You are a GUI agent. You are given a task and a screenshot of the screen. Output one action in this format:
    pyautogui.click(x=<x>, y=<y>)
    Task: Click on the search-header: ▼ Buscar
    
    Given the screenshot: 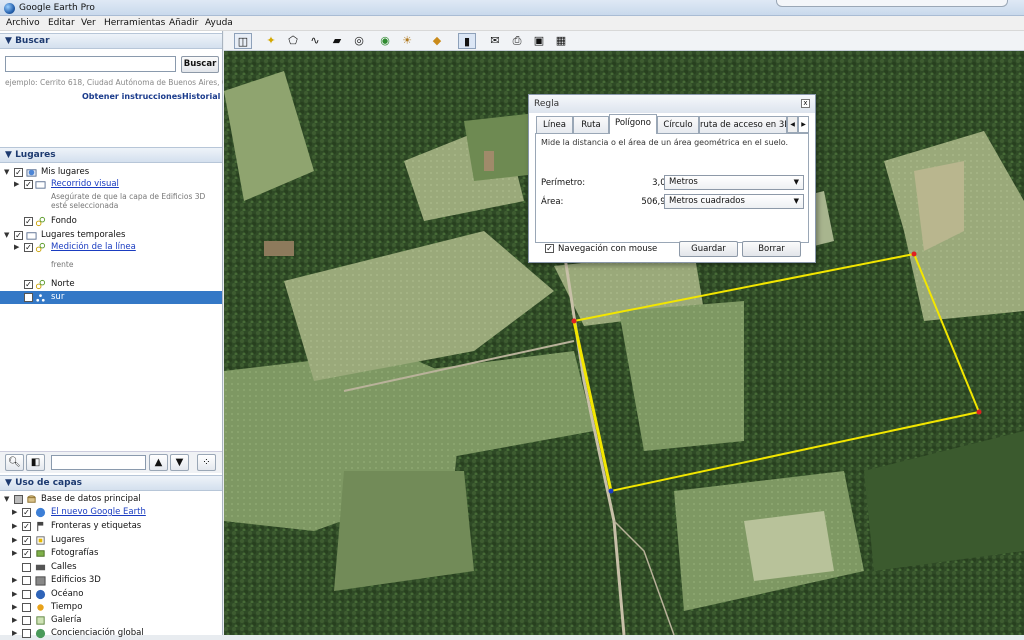 What is the action you would take?
    pyautogui.click(x=111, y=41)
    